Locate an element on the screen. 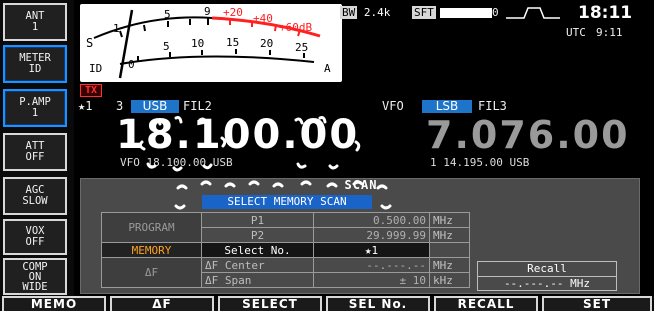  table-row: ΔF ΔF Center --.---.-- MHz is located at coordinates (285, 272).